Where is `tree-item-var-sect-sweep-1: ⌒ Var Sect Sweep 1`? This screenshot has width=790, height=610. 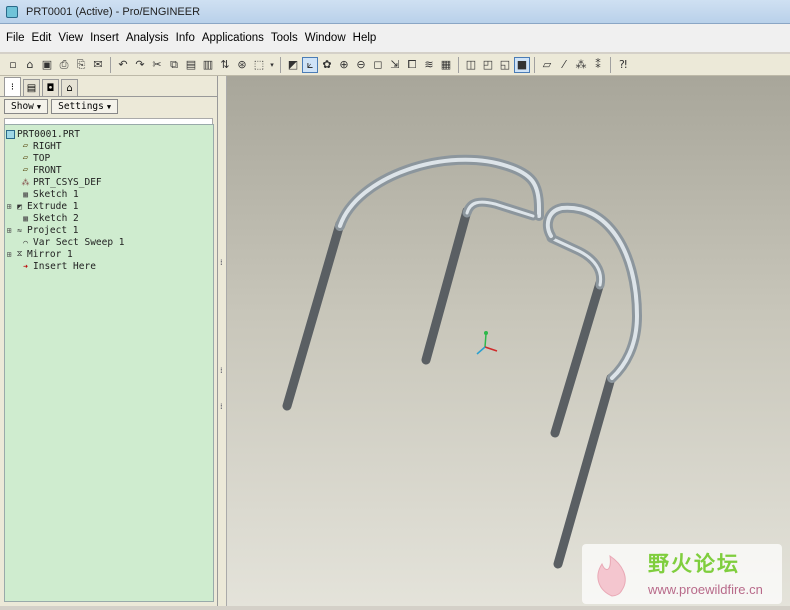 tree-item-var-sect-sweep-1: ⌒ Var Sect Sweep 1 is located at coordinates (109, 242).